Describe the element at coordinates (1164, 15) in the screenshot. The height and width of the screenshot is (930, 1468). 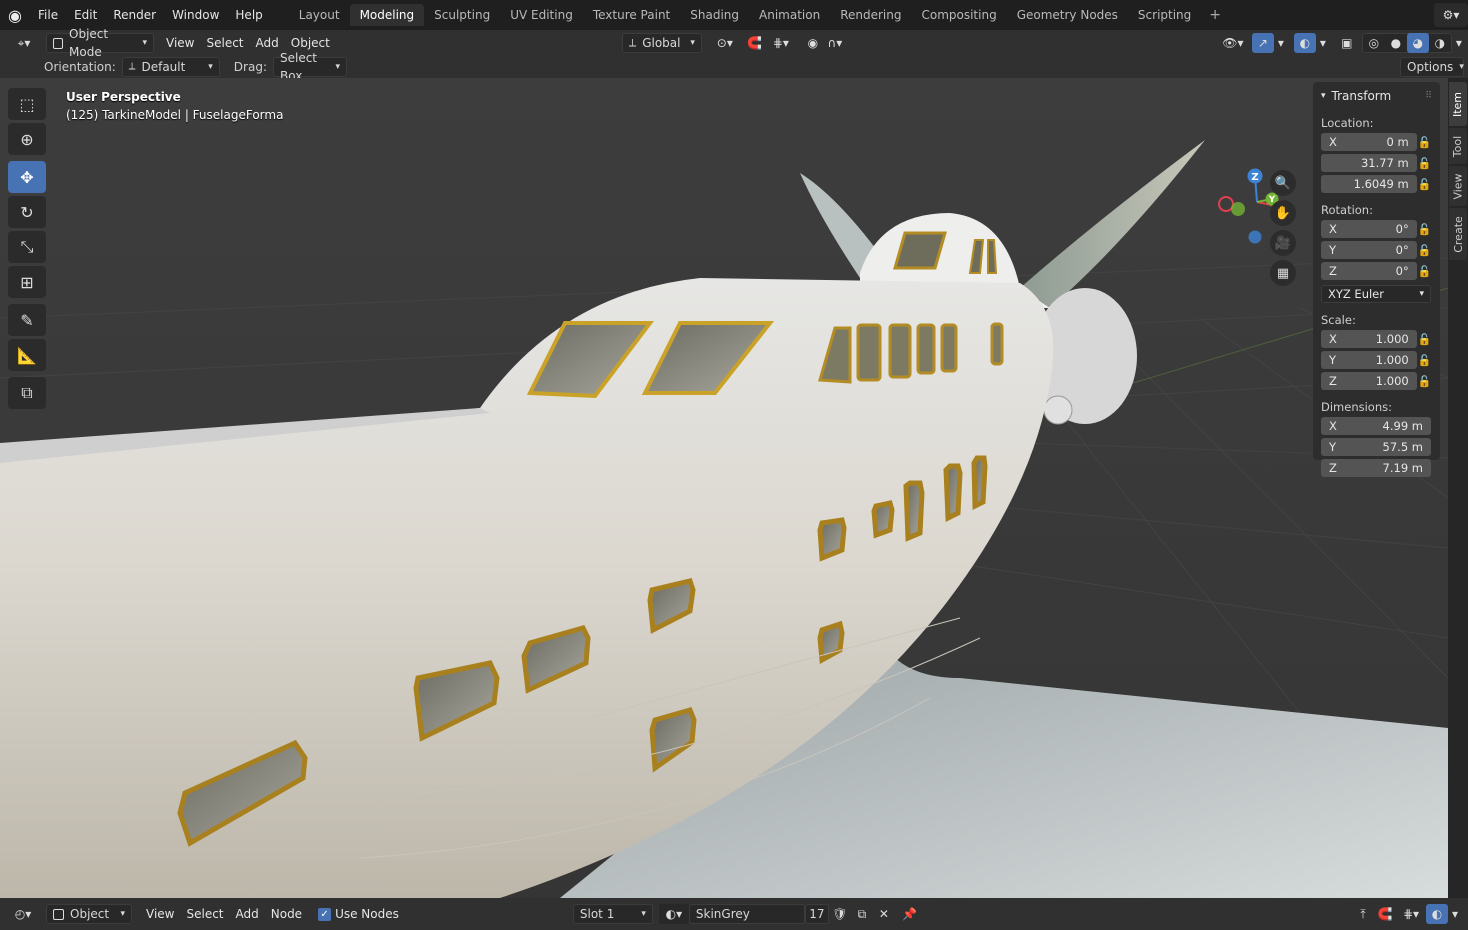
I see `tab-scripting: Scripting` at that location.